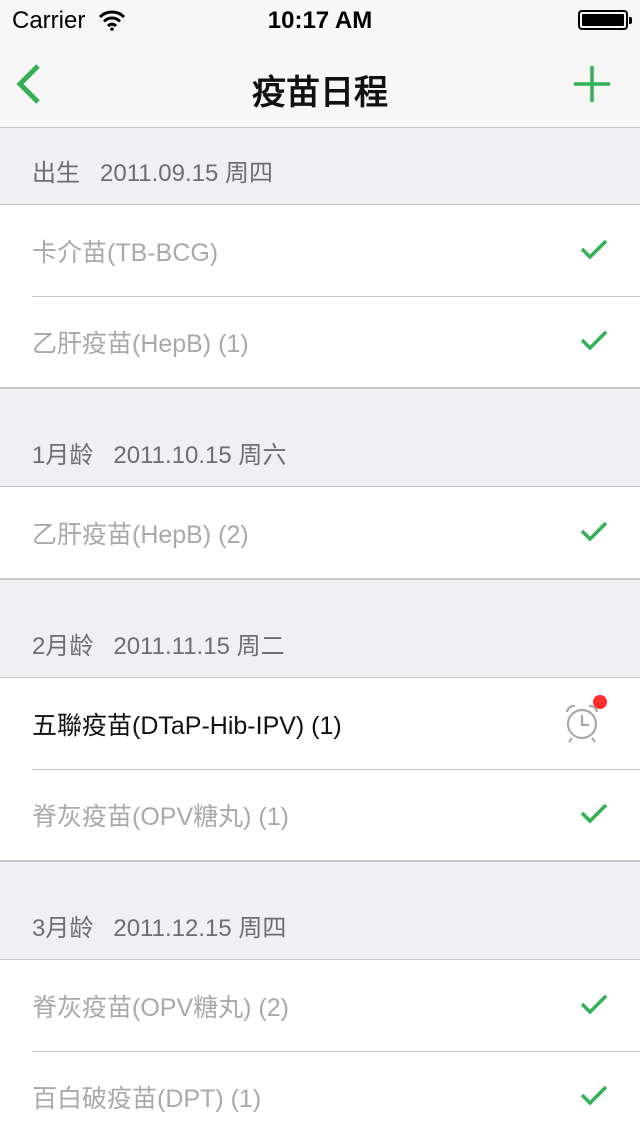 Image resolution: width=640 pixels, height=1136 pixels. Describe the element at coordinates (320, 814) in the screenshot. I see `vaccine-row: 脊灰疫苗(OPV糖丸) (1)` at that location.